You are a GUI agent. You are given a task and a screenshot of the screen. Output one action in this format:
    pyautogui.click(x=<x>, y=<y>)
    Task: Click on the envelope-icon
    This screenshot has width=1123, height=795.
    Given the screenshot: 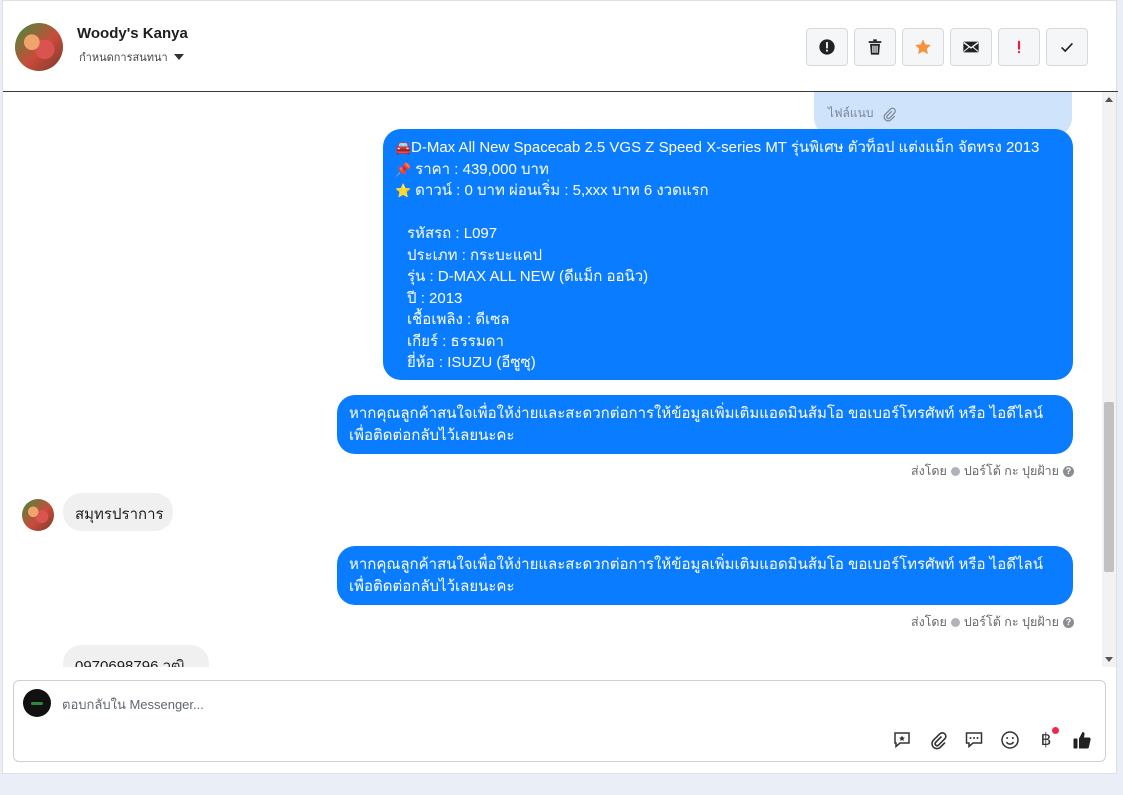 What is the action you would take?
    pyautogui.click(x=971, y=47)
    